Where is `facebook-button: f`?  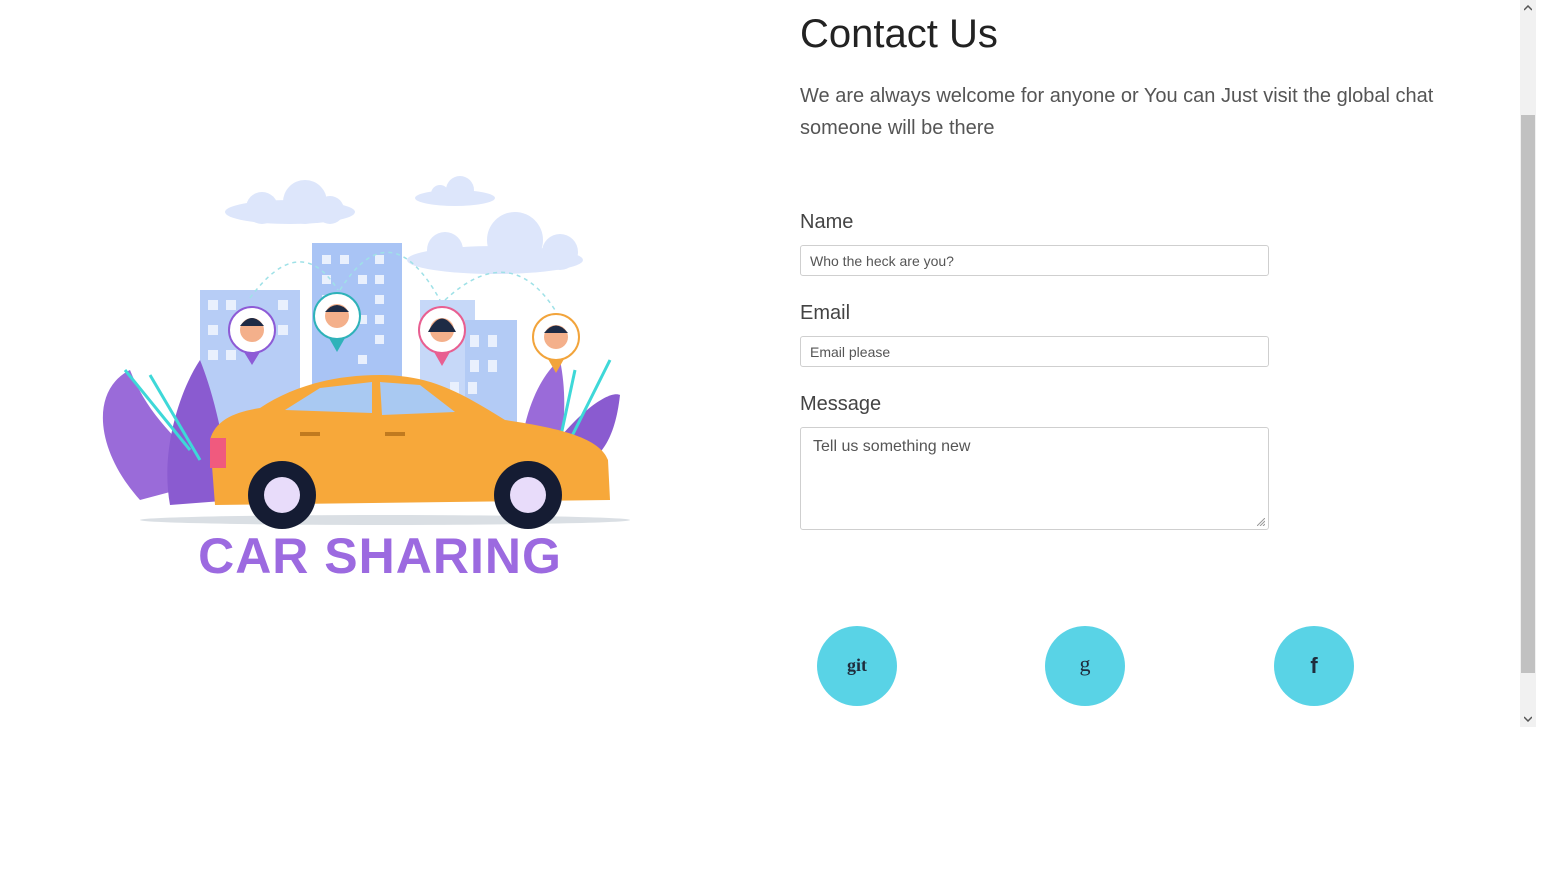
facebook-button: f is located at coordinates (1314, 666).